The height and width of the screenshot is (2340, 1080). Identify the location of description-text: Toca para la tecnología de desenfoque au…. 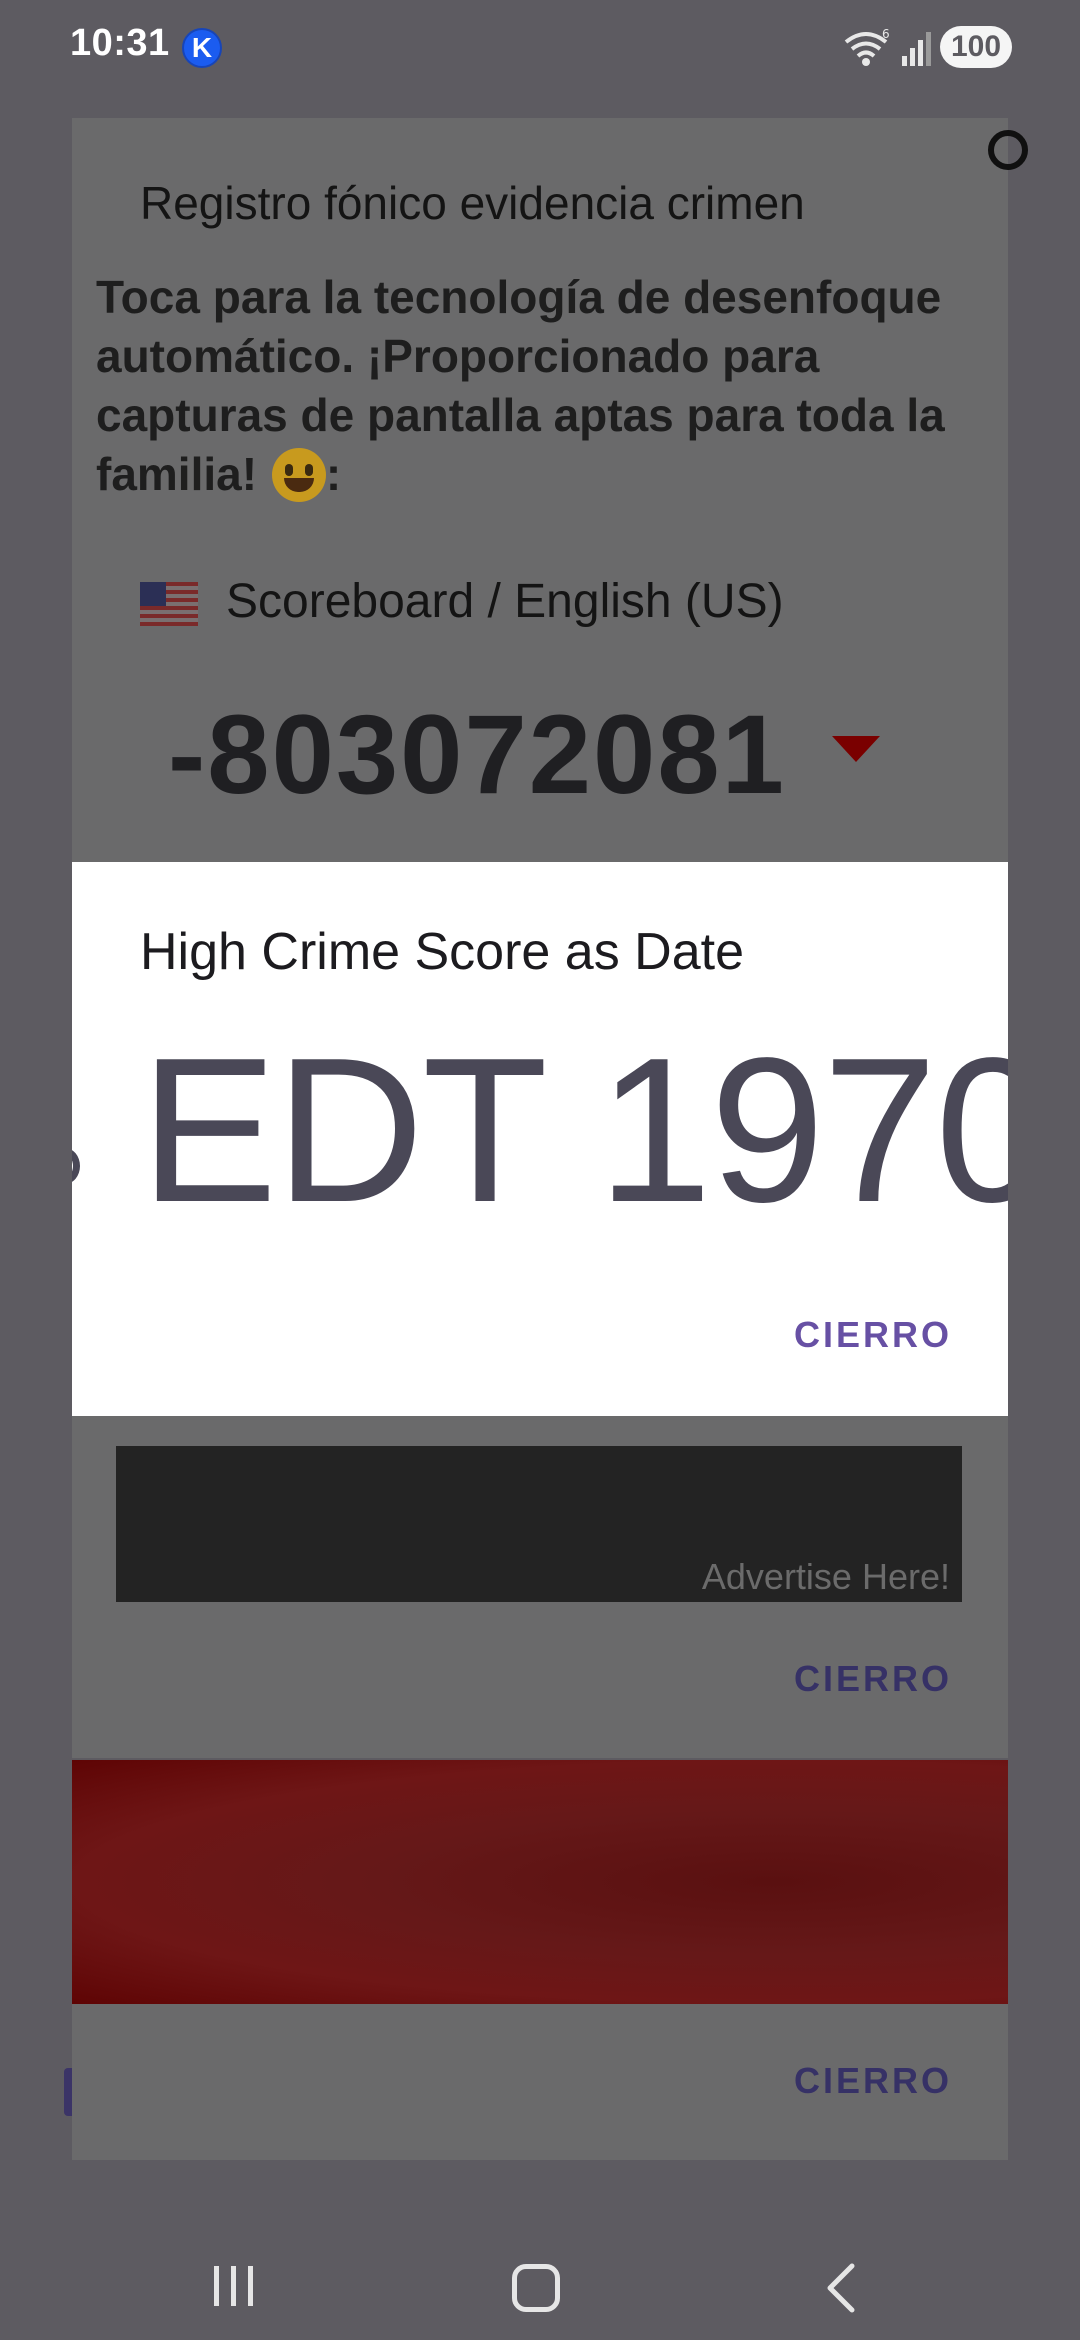
(520, 385).